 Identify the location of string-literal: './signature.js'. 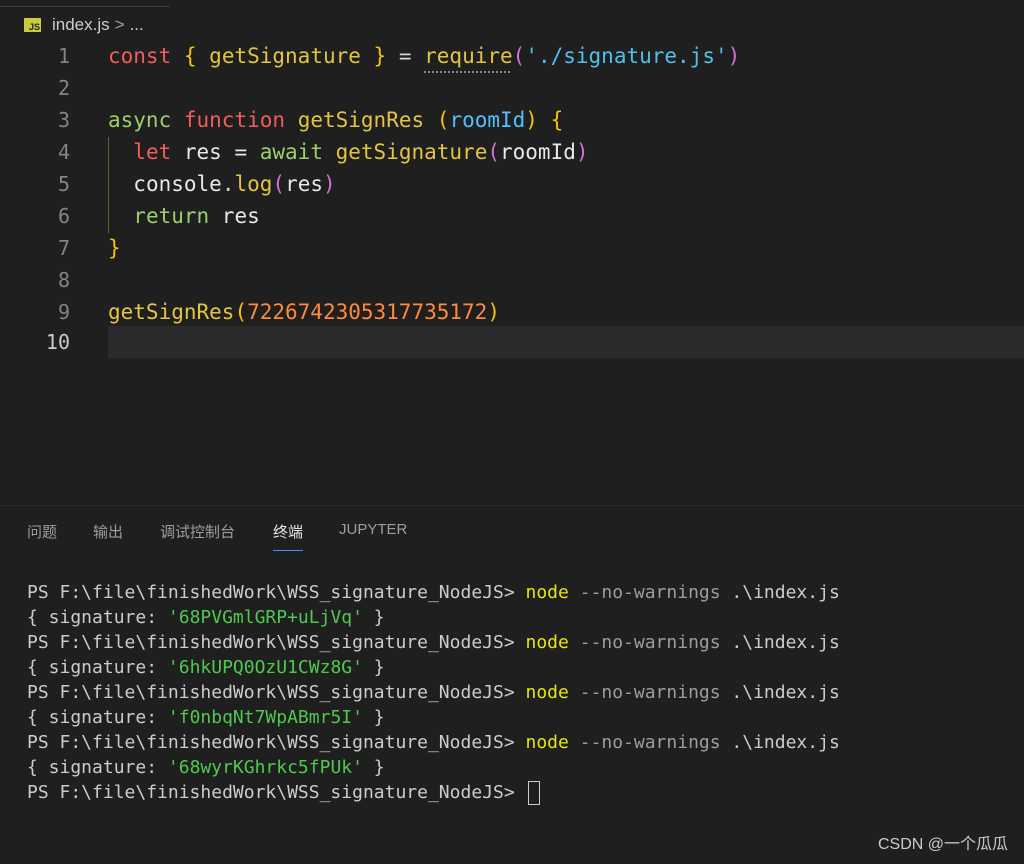
(626, 56).